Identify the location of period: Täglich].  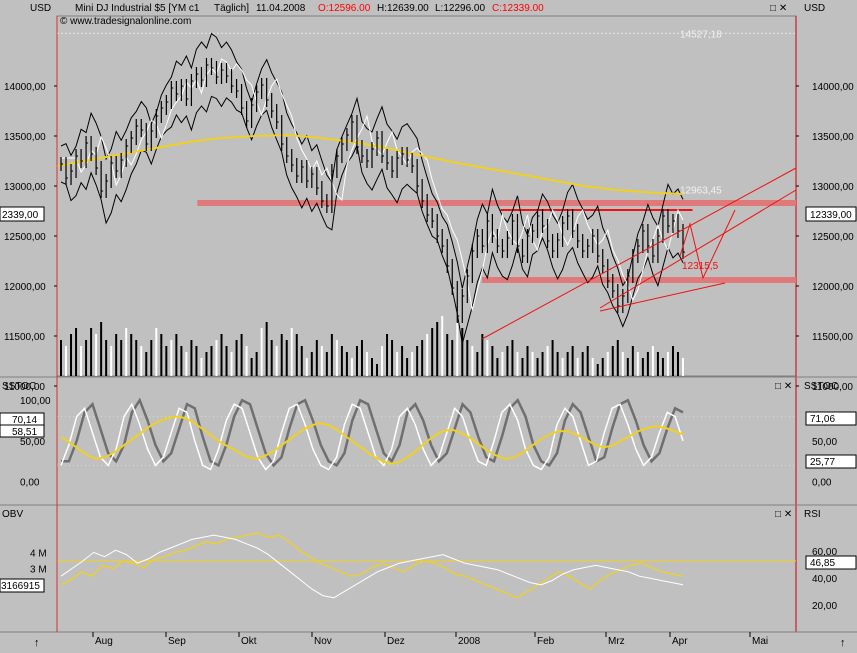
(231, 8).